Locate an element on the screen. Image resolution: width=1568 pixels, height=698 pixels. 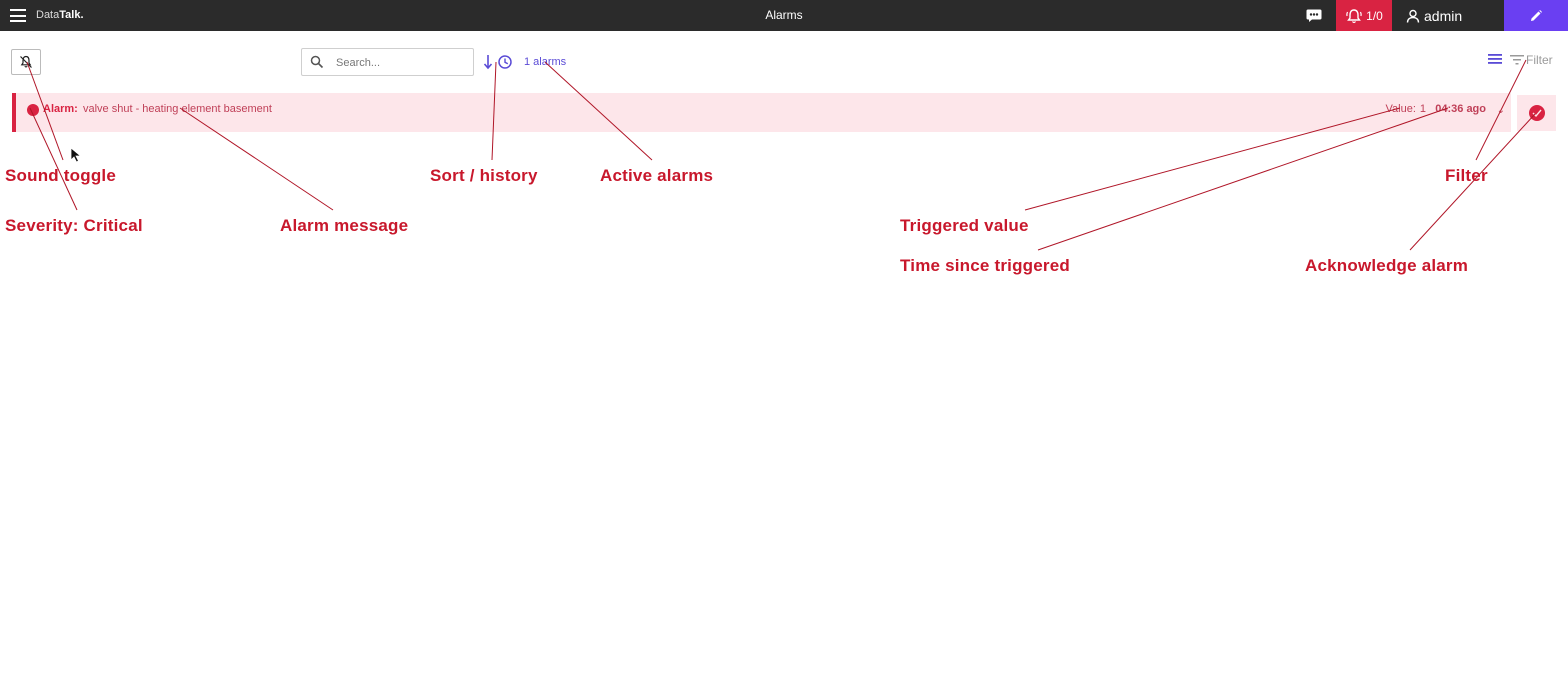
acknowledge-button is located at coordinates (1536, 113).